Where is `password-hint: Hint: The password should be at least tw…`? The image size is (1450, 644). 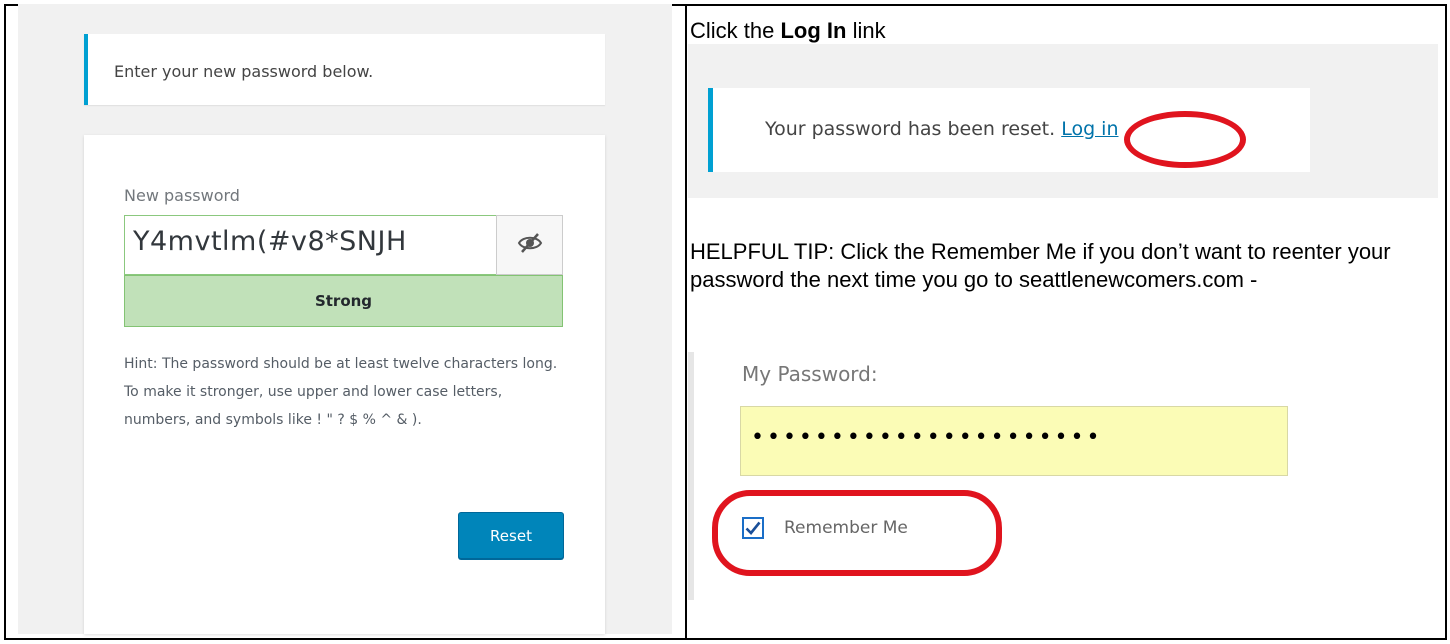
password-hint: Hint: The password should be at least tw… is located at coordinates (341, 392).